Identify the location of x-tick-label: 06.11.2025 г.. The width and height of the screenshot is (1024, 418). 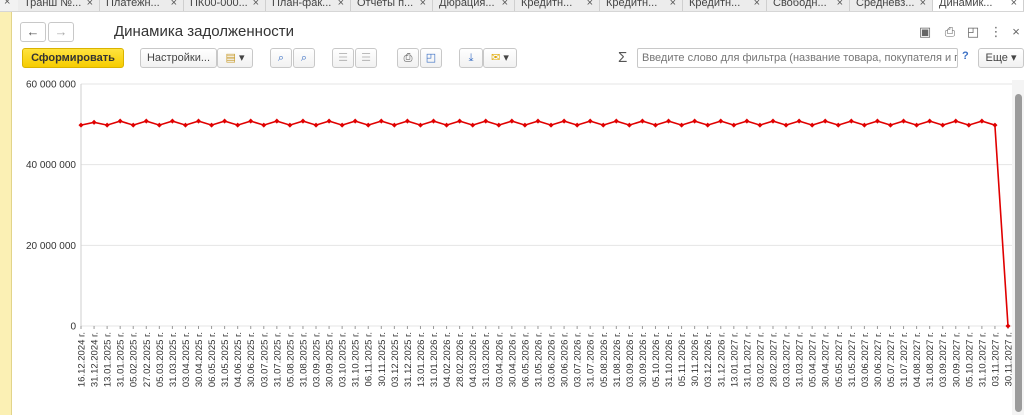
(369, 359).